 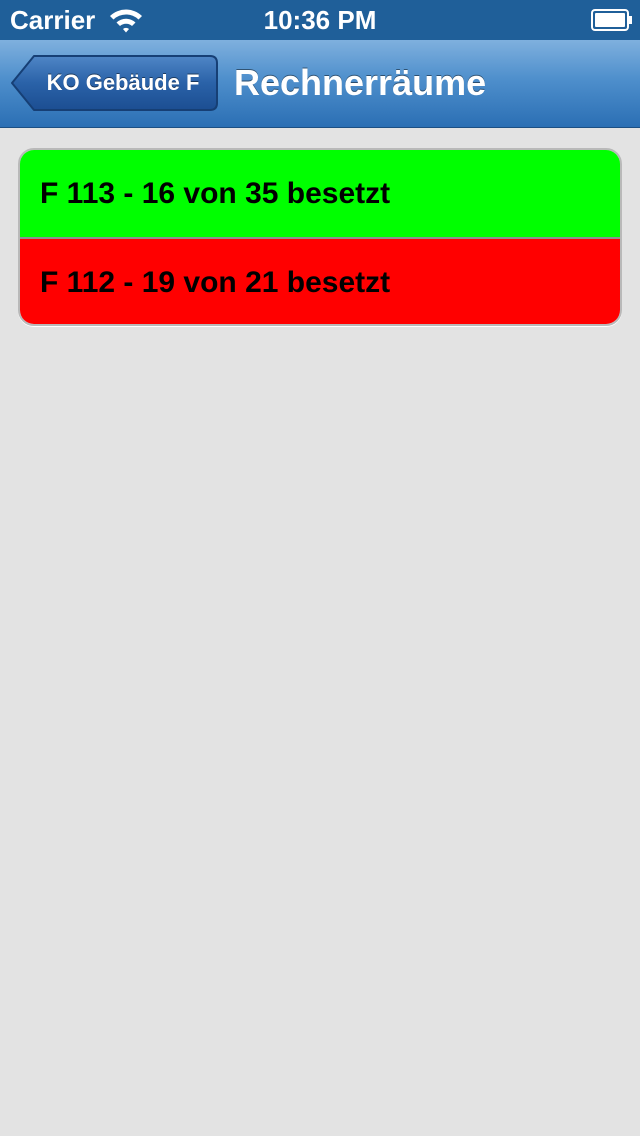 I want to click on back-button: KO Gebäude F, so click(x=114, y=83).